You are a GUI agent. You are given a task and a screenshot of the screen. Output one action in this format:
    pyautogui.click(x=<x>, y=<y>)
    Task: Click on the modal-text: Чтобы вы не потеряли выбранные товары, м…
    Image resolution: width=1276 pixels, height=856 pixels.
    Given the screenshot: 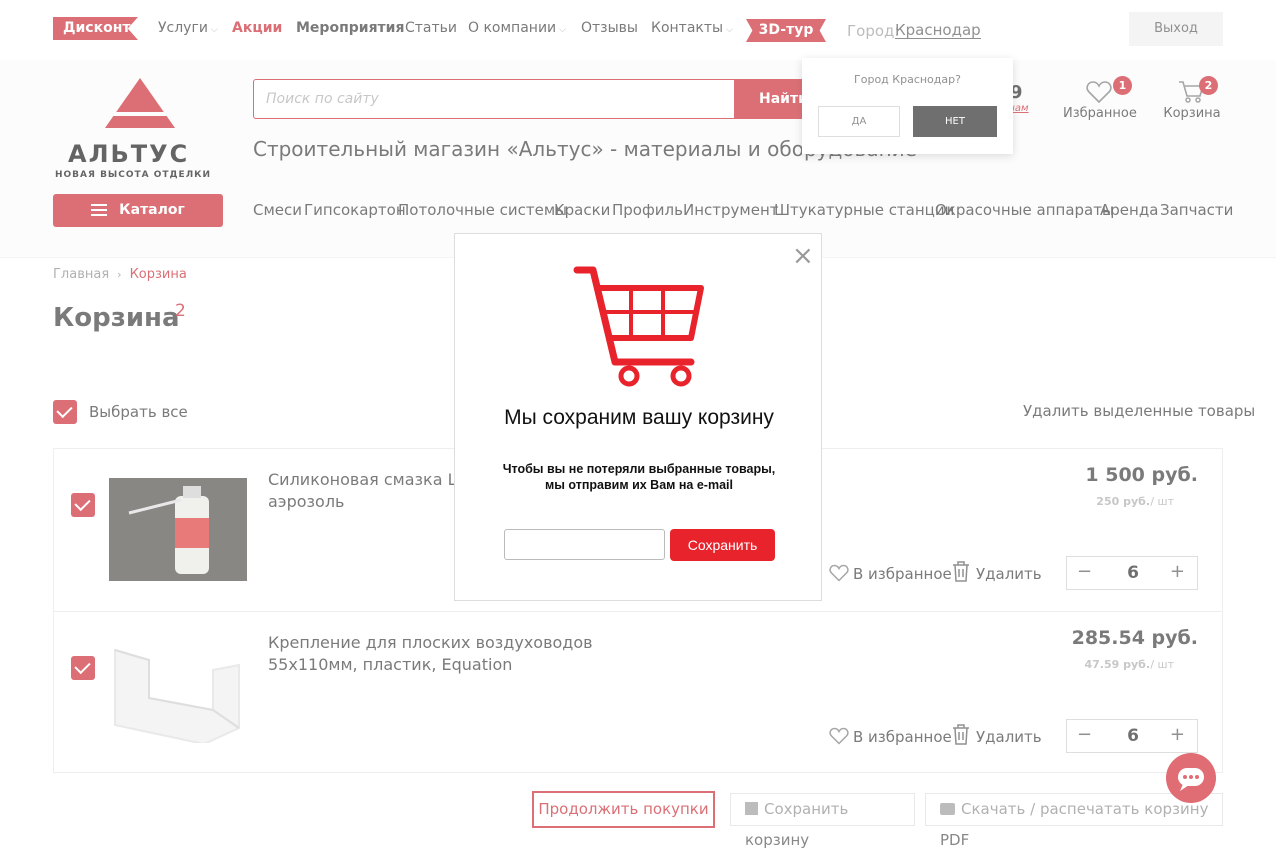 What is the action you would take?
    pyautogui.click(x=639, y=477)
    